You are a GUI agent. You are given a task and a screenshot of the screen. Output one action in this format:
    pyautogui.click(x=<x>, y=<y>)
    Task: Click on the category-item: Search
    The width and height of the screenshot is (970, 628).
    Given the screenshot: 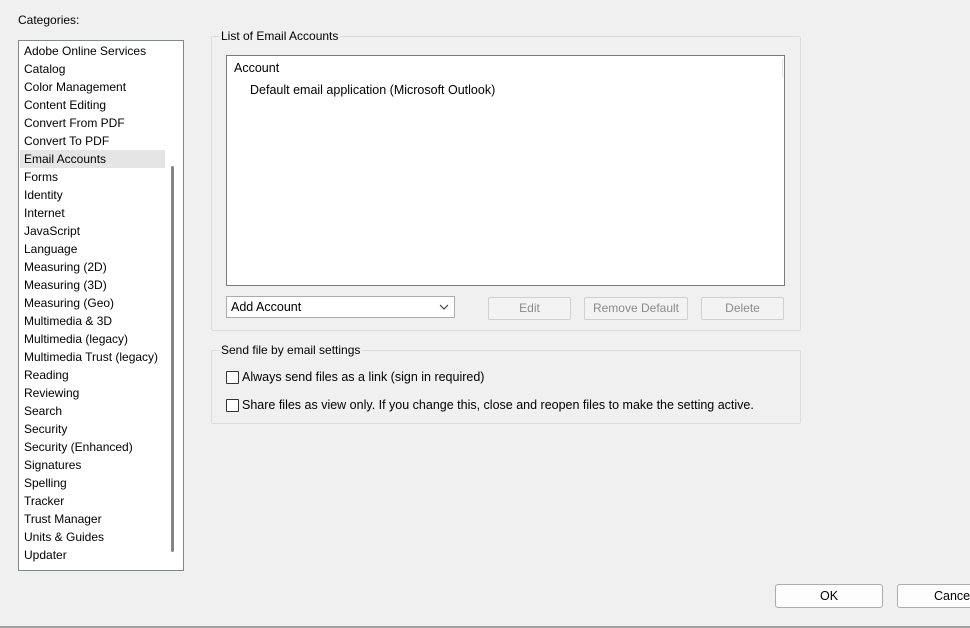 What is the action you would take?
    pyautogui.click(x=92, y=411)
    